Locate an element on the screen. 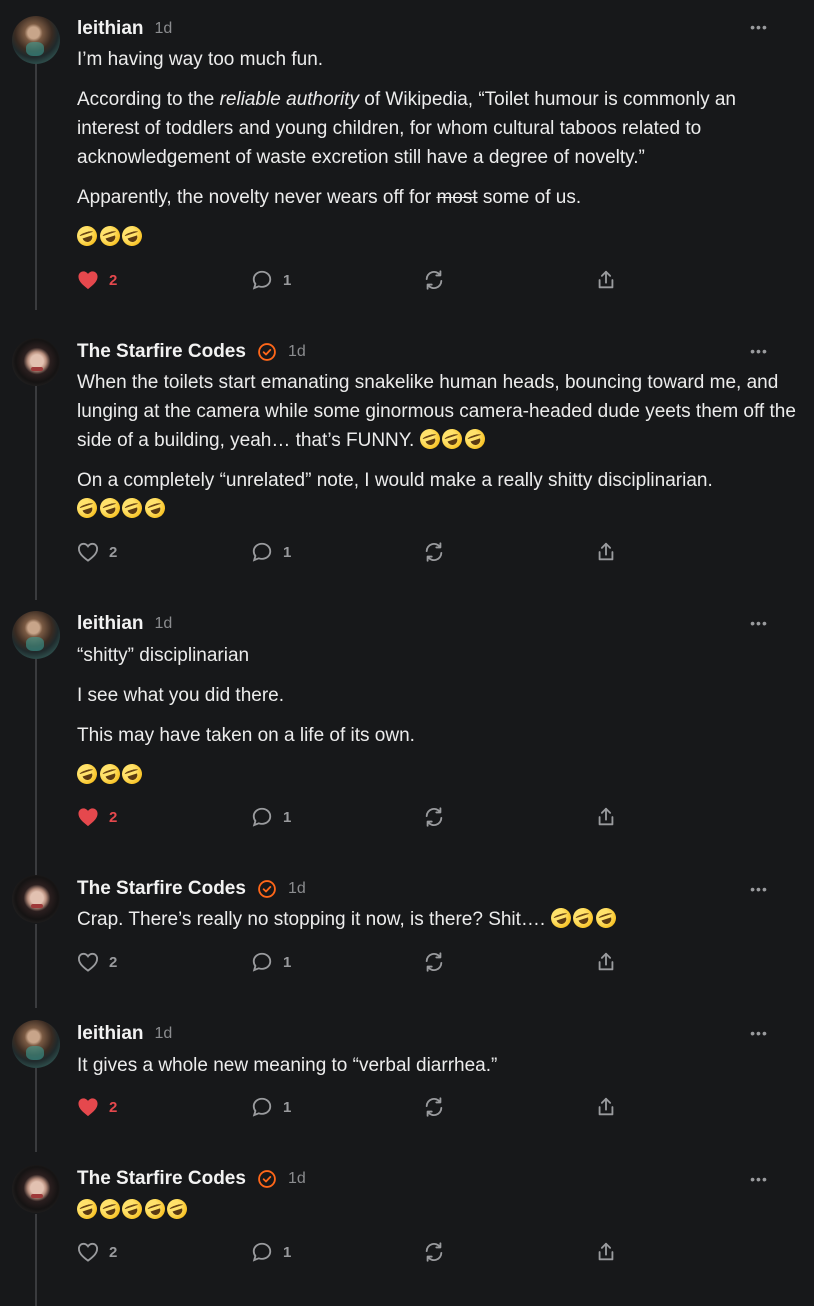  restack-icon is located at coordinates (434, 280).